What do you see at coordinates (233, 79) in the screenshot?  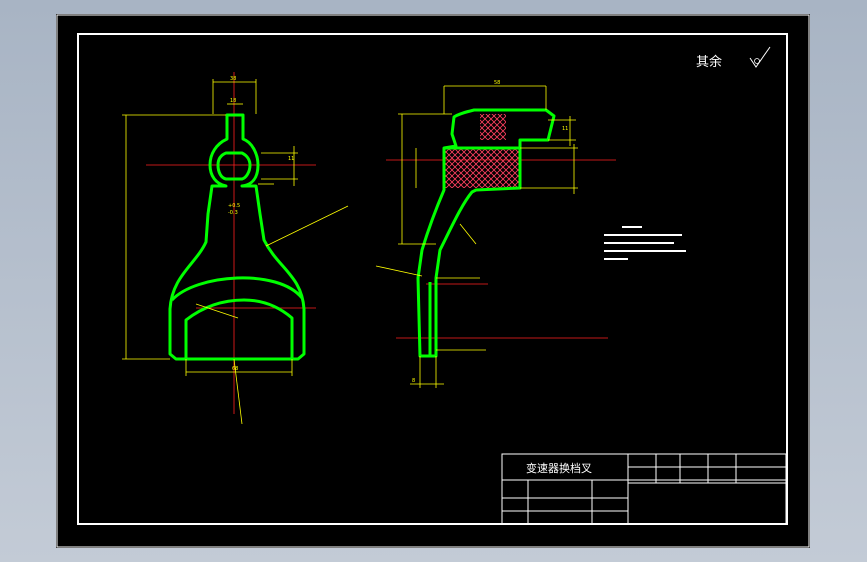 I see `dim-top-width-label: 38` at bounding box center [233, 79].